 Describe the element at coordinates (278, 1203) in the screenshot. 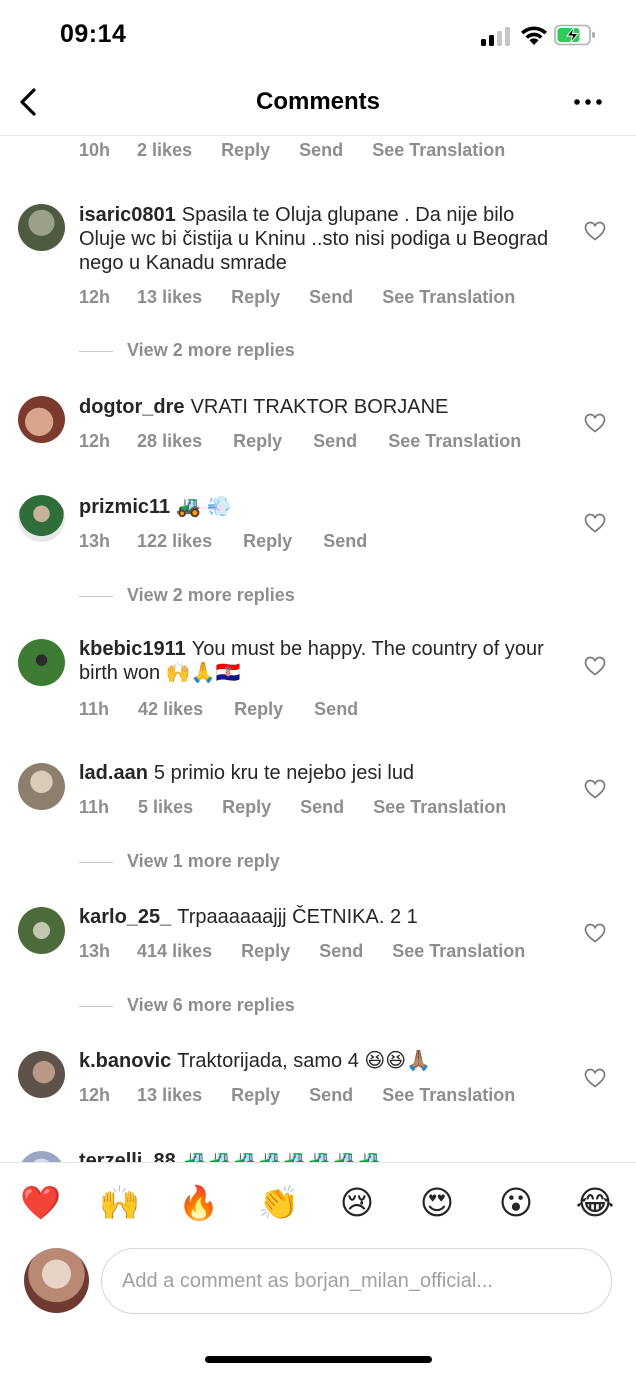

I see `clapping-hands-emoji-button: 👏` at that location.